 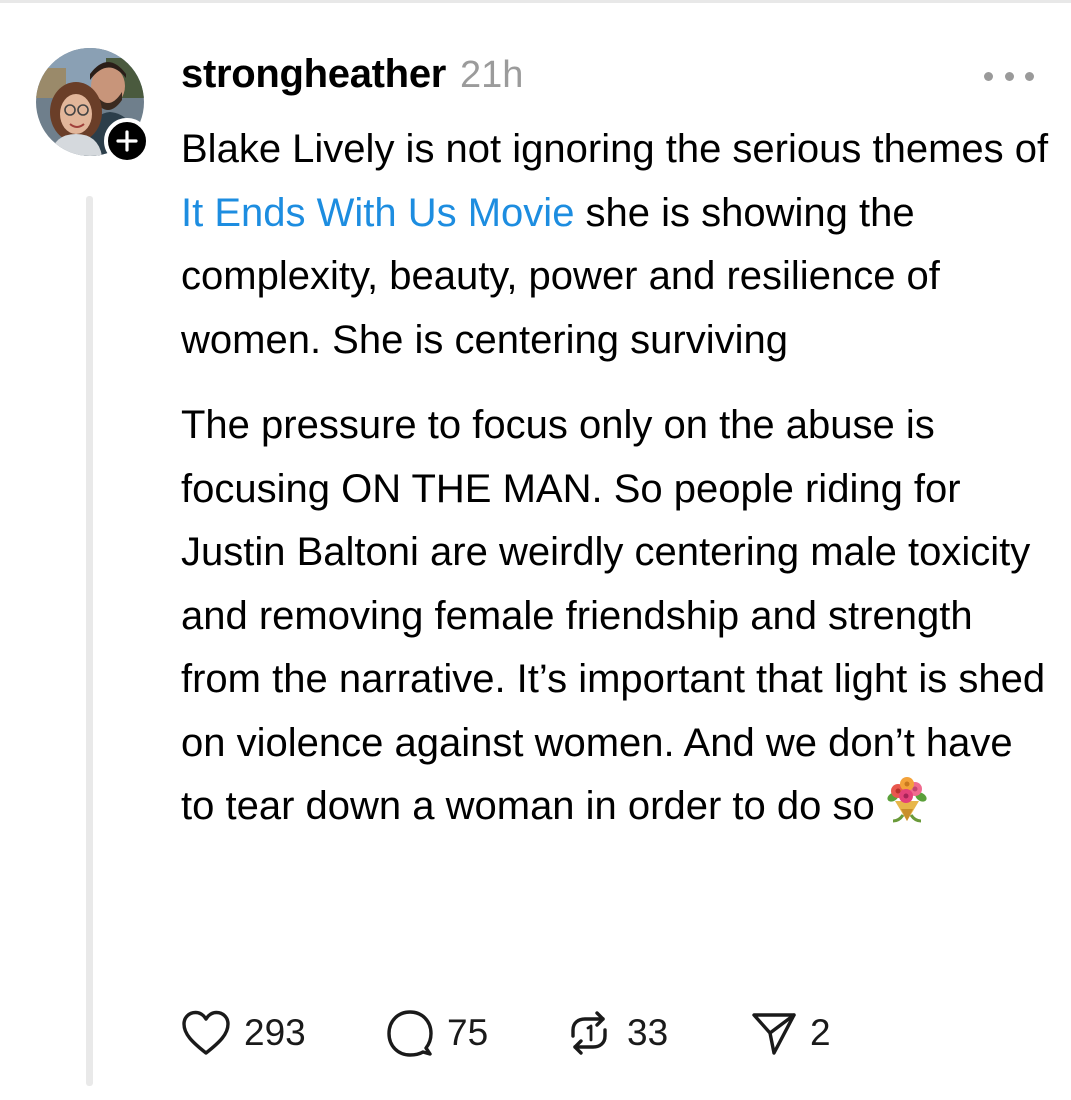 I want to click on more-button, so click(x=1009, y=76).